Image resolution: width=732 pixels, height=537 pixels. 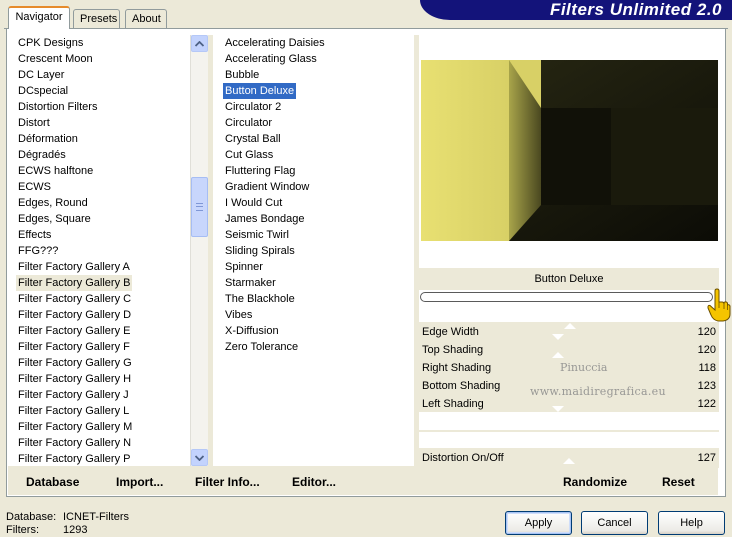 I want to click on category-item: Effects, so click(x=102, y=235).